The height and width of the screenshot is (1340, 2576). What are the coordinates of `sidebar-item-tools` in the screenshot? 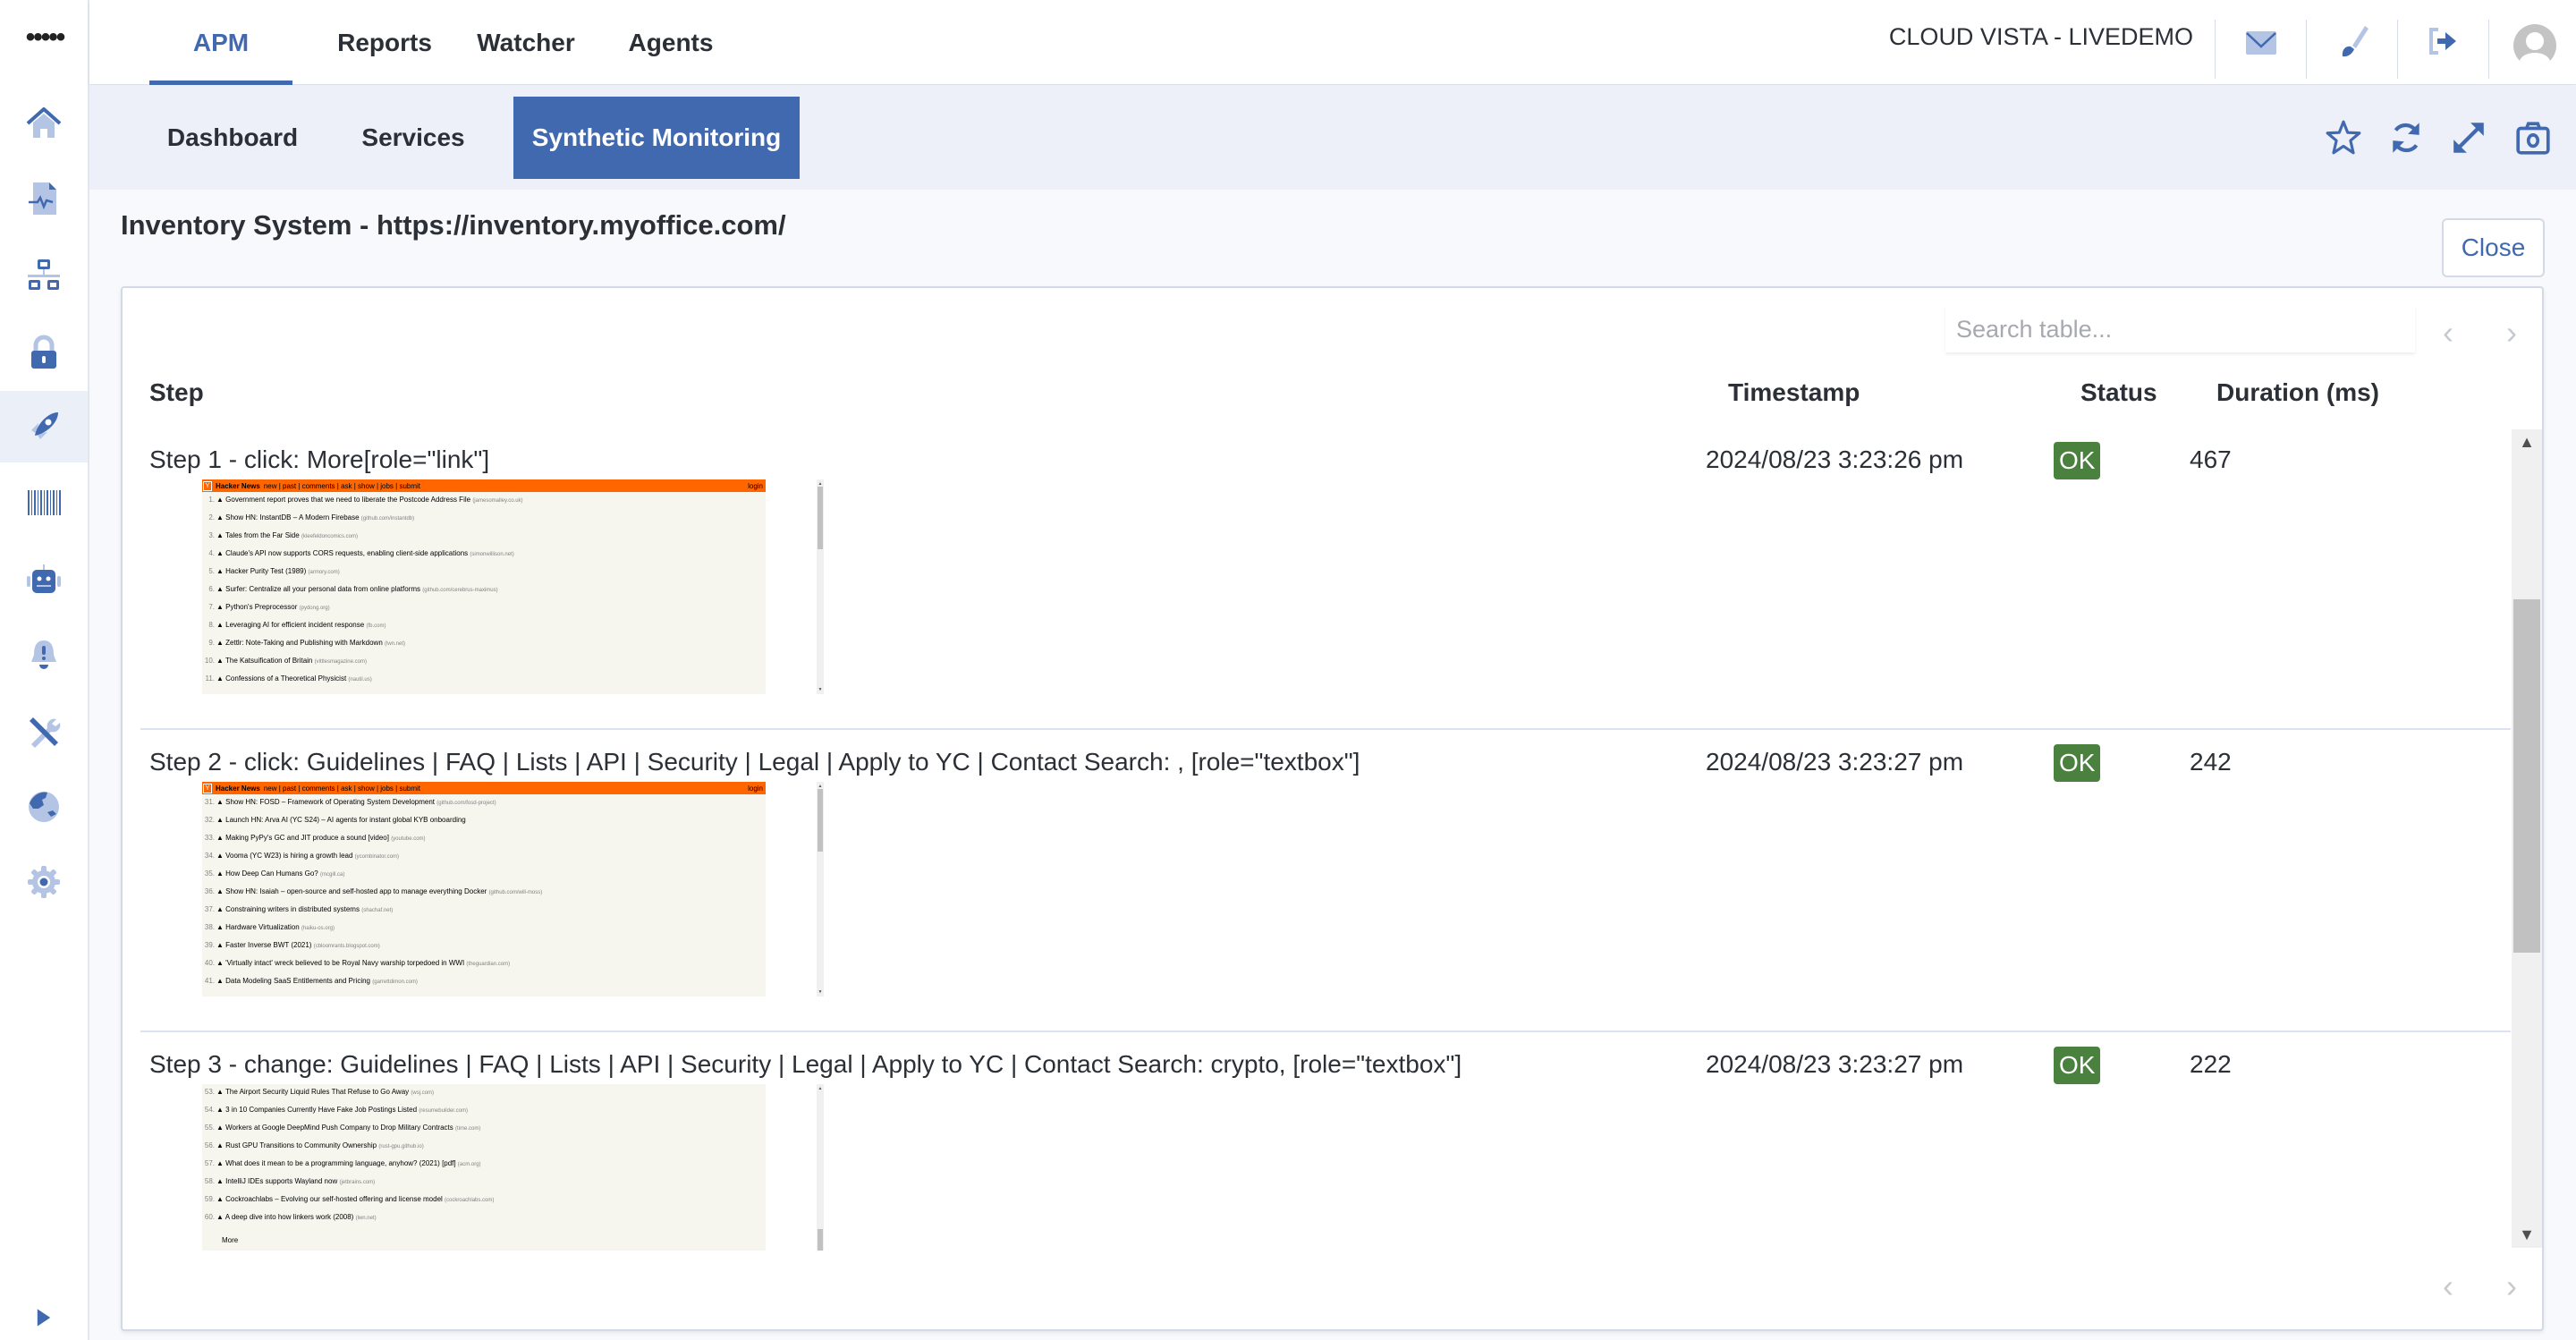 It's located at (44, 732).